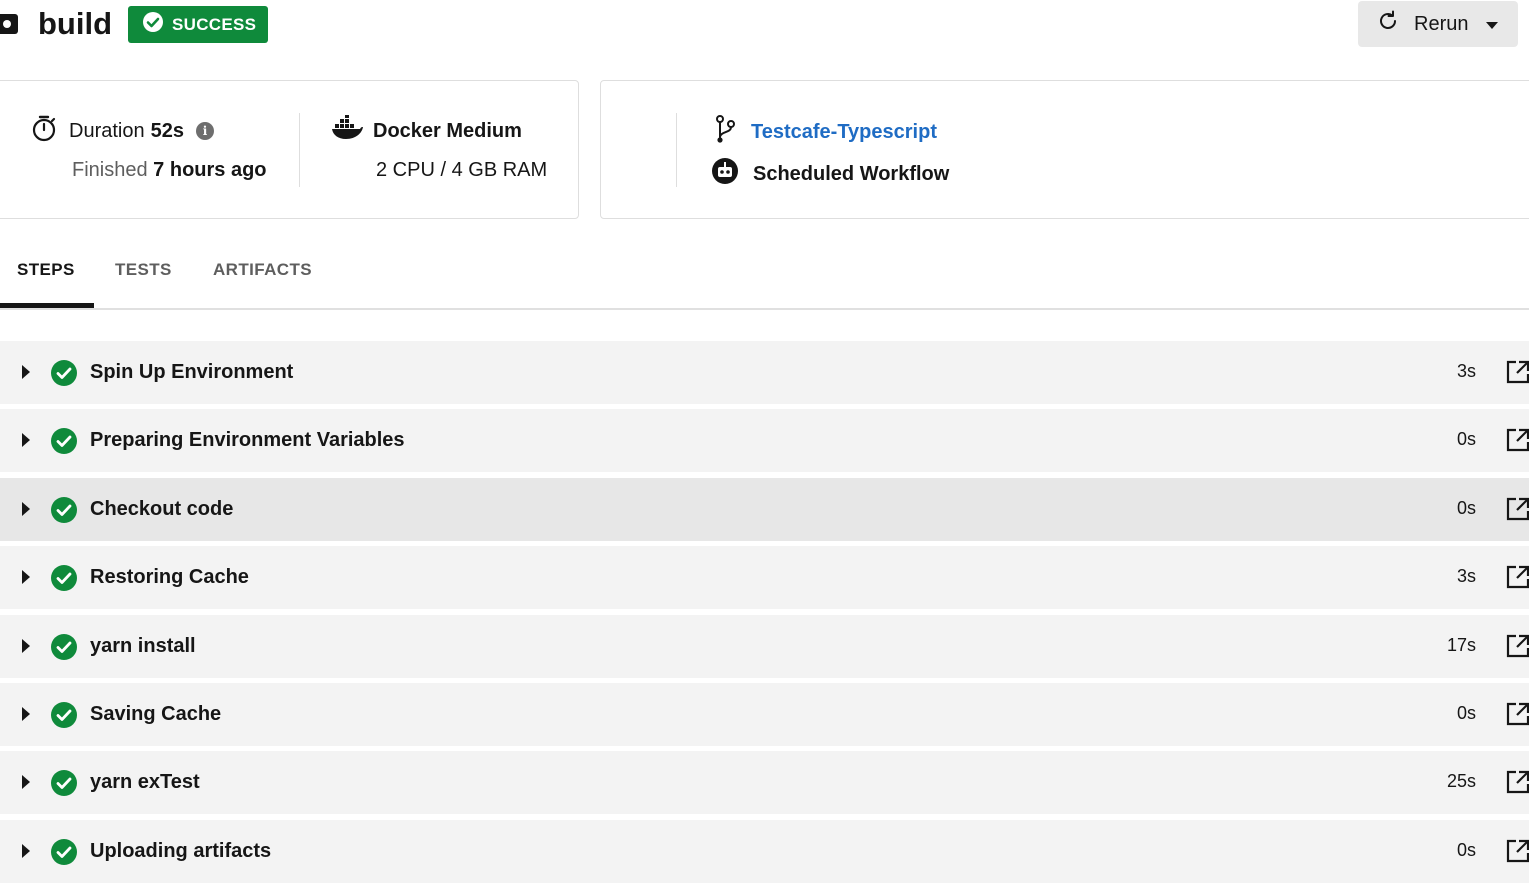  I want to click on trigger-label: Scheduled Workflow, so click(851, 173).